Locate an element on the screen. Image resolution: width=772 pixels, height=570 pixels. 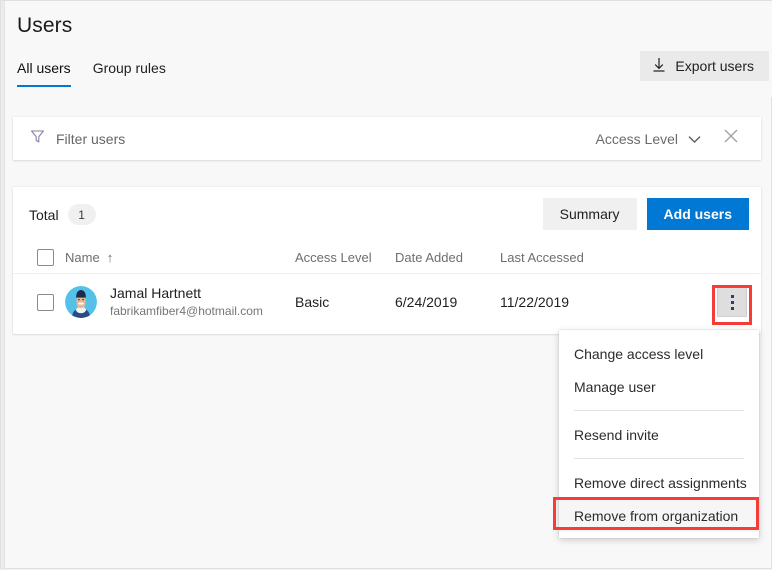
filter-users-control: Filter users is located at coordinates (69, 139).